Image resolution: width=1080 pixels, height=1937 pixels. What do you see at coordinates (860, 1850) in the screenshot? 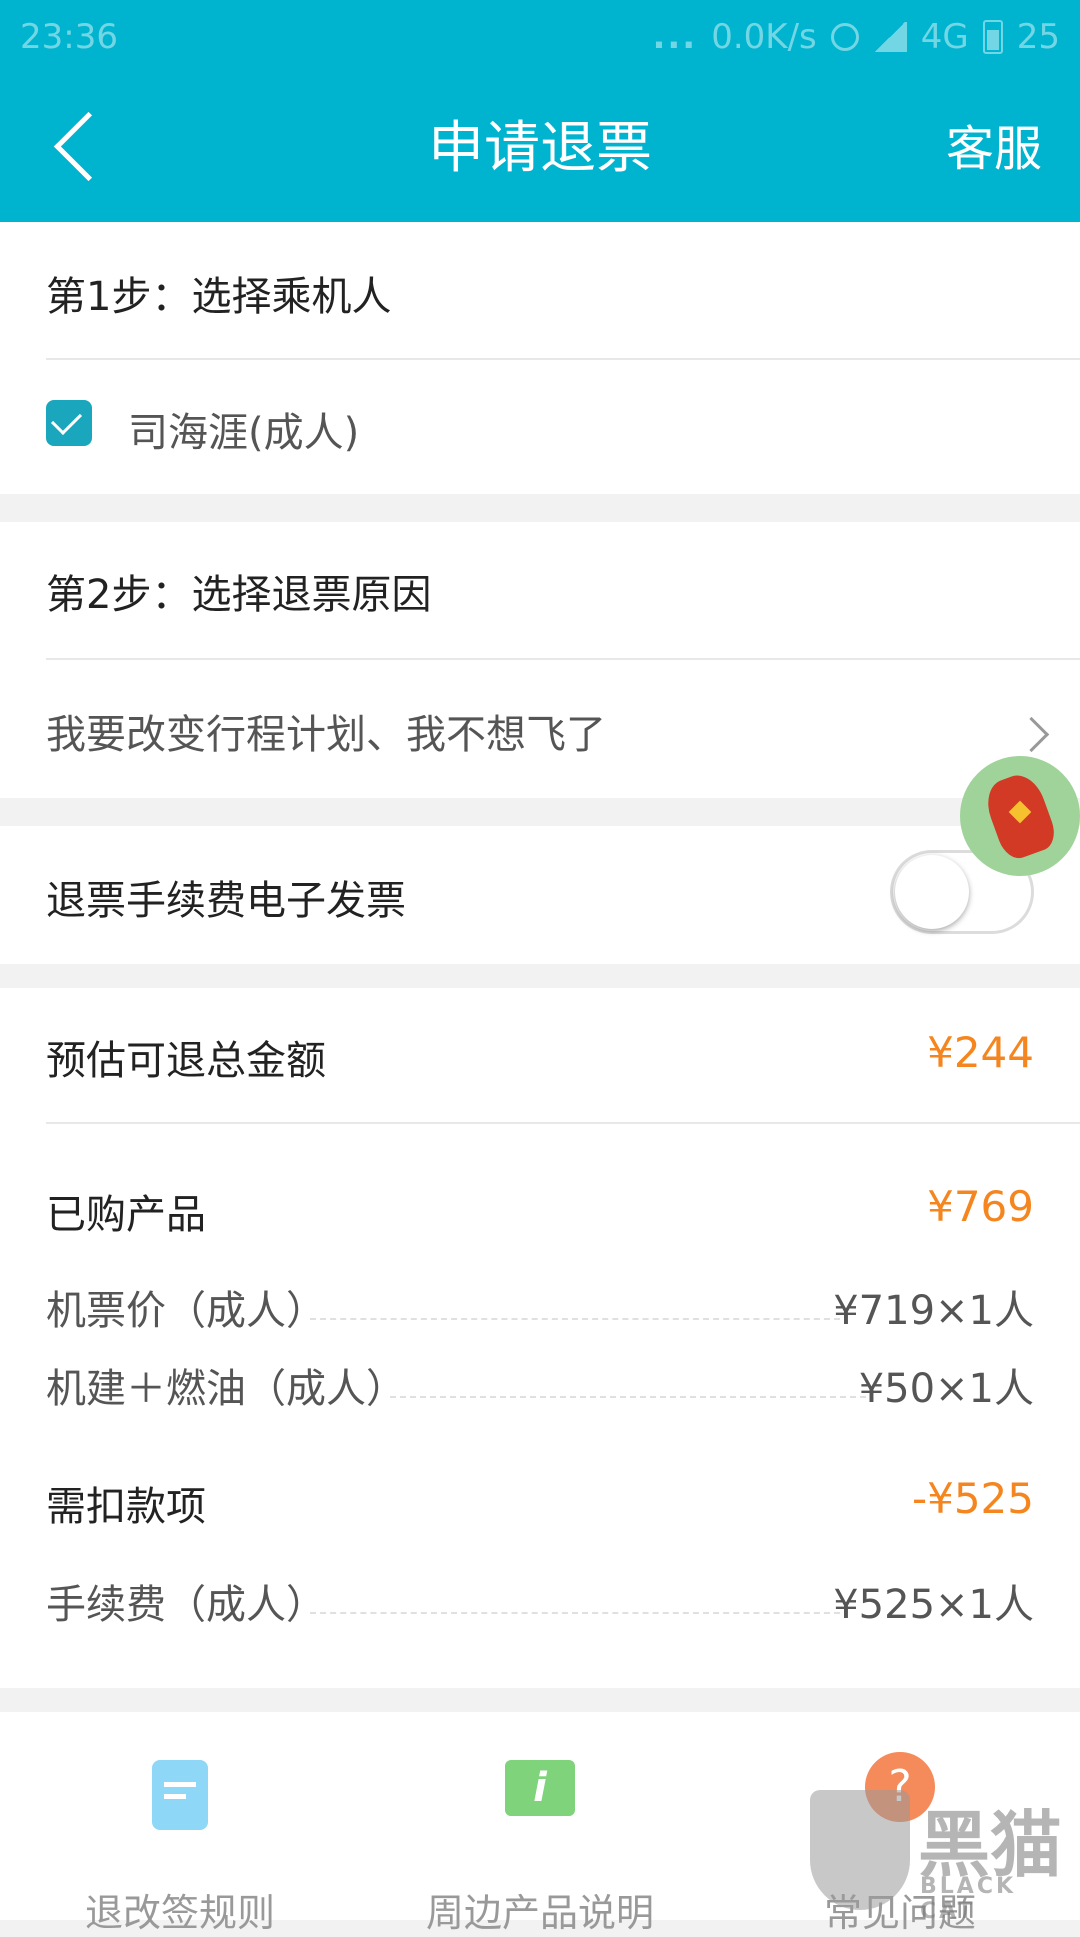
I see `cat-shield-icon` at bounding box center [860, 1850].